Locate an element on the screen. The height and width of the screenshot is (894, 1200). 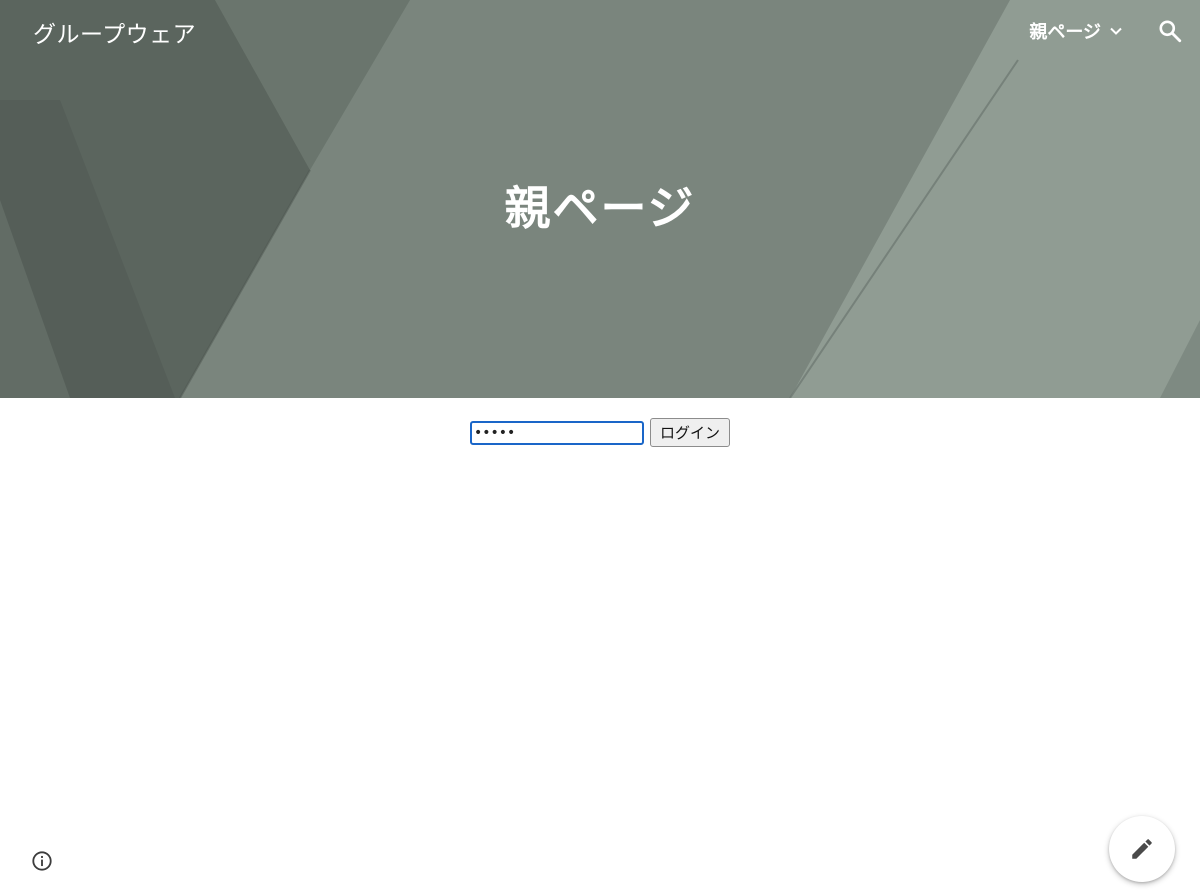
login-form: ログイン is located at coordinates (600, 432).